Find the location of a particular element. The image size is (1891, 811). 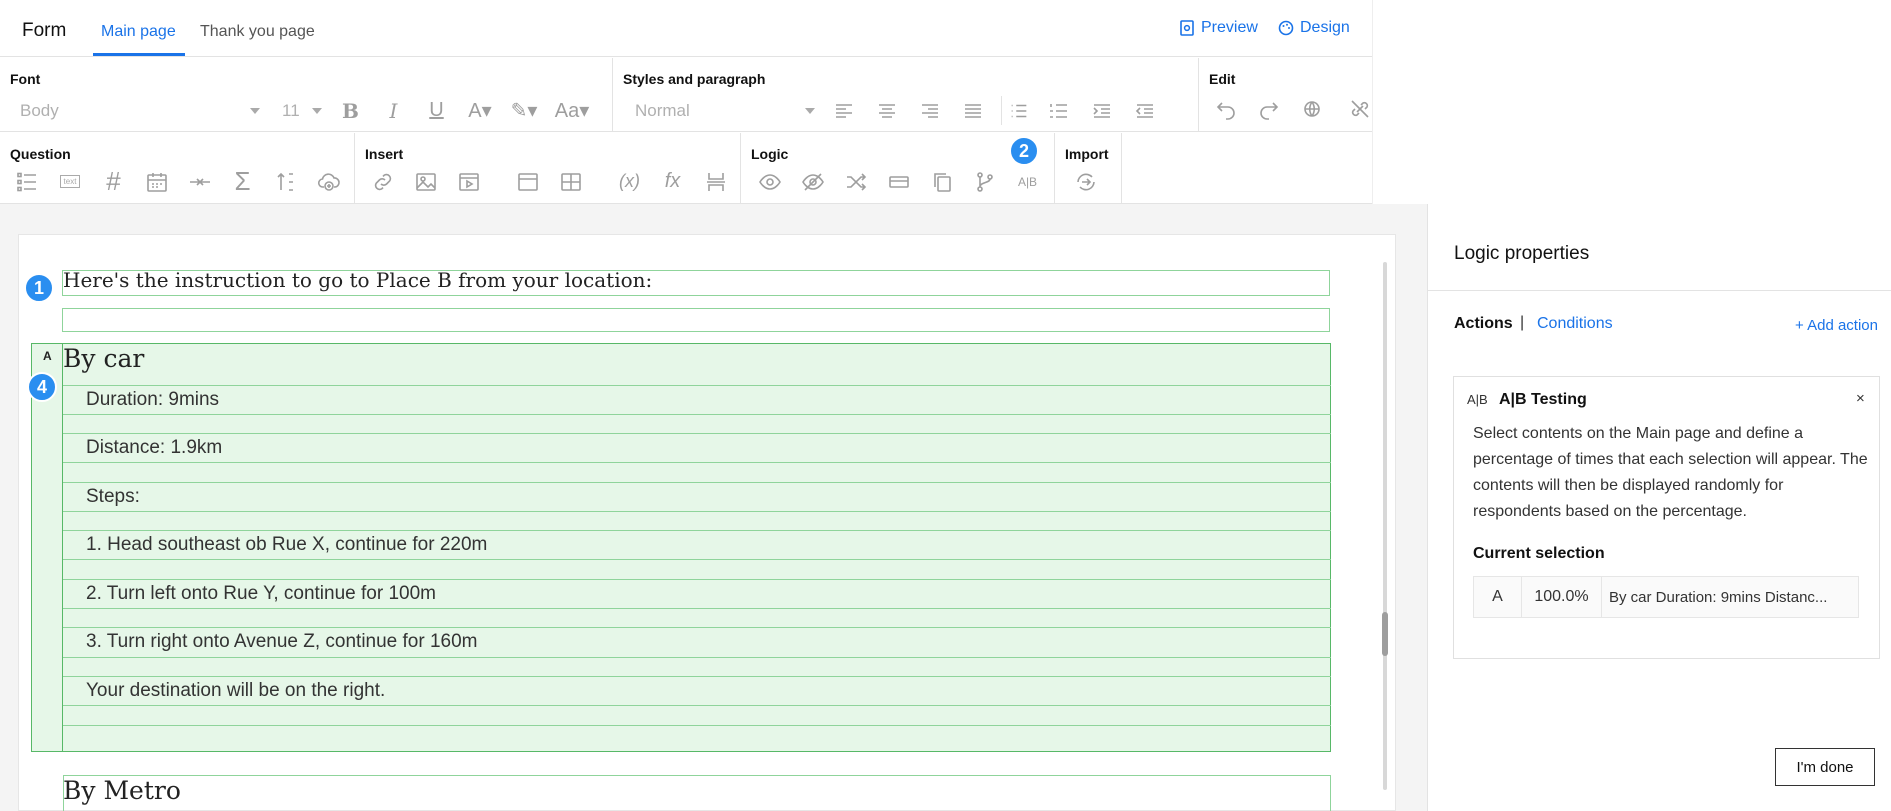

current-selection-label: Current selection is located at coordinates (1539, 553).